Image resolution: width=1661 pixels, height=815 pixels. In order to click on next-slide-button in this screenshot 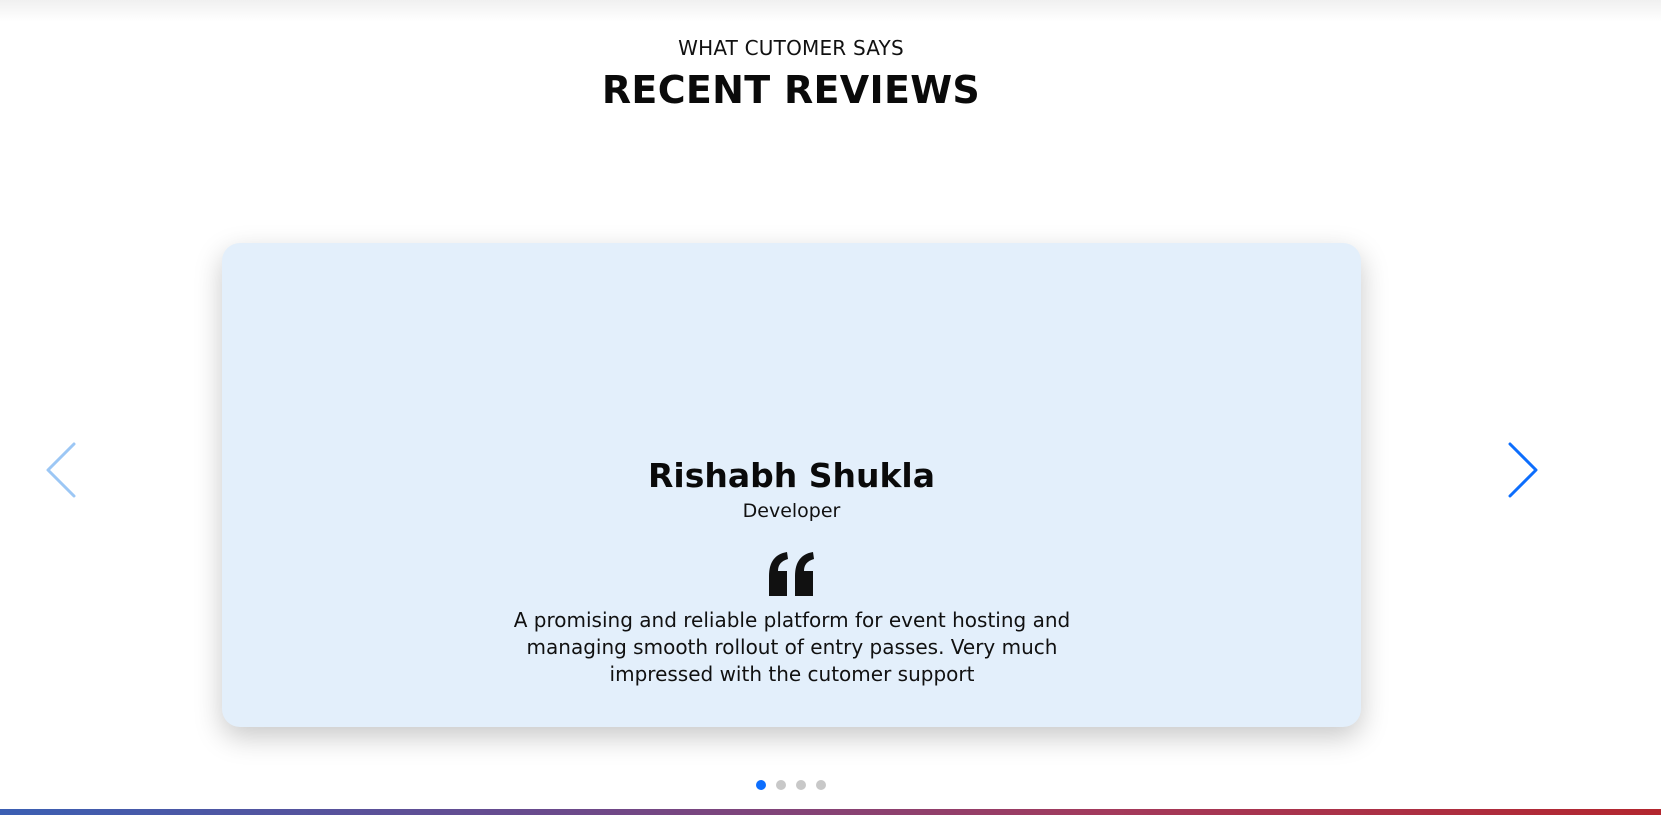, I will do `click(1522, 470)`.